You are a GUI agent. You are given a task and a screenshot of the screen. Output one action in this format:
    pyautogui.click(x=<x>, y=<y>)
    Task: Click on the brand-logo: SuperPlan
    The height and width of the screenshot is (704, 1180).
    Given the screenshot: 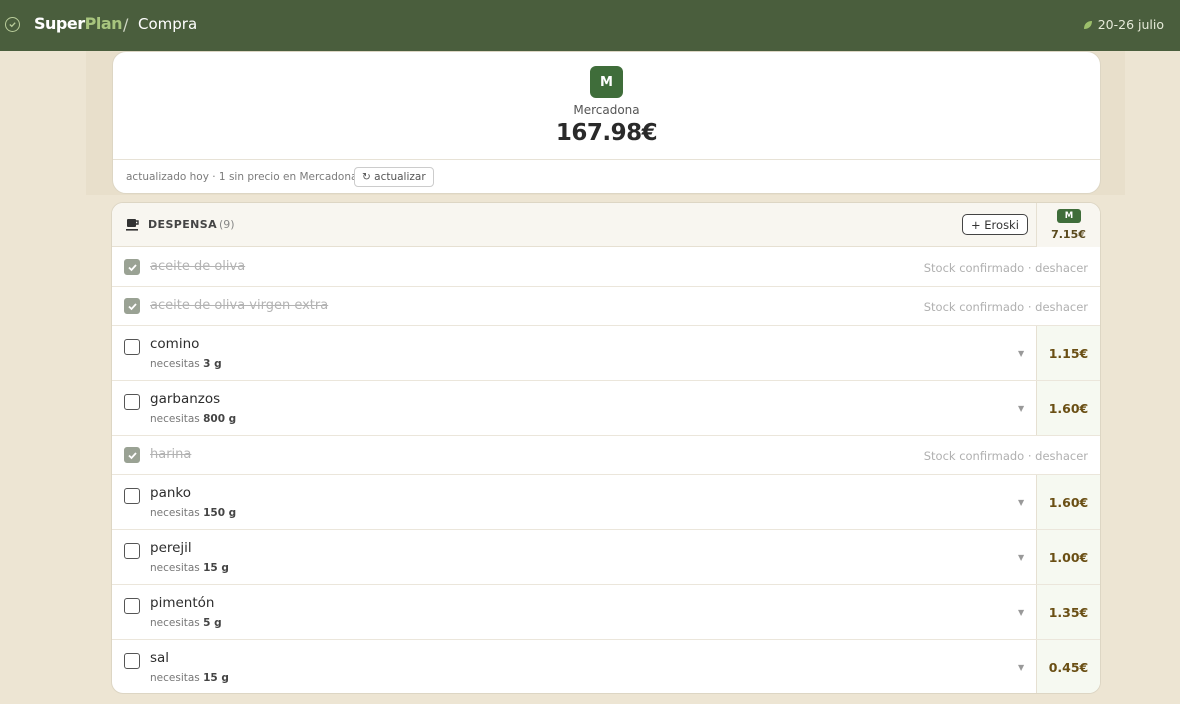 What is the action you would take?
    pyautogui.click(x=78, y=23)
    